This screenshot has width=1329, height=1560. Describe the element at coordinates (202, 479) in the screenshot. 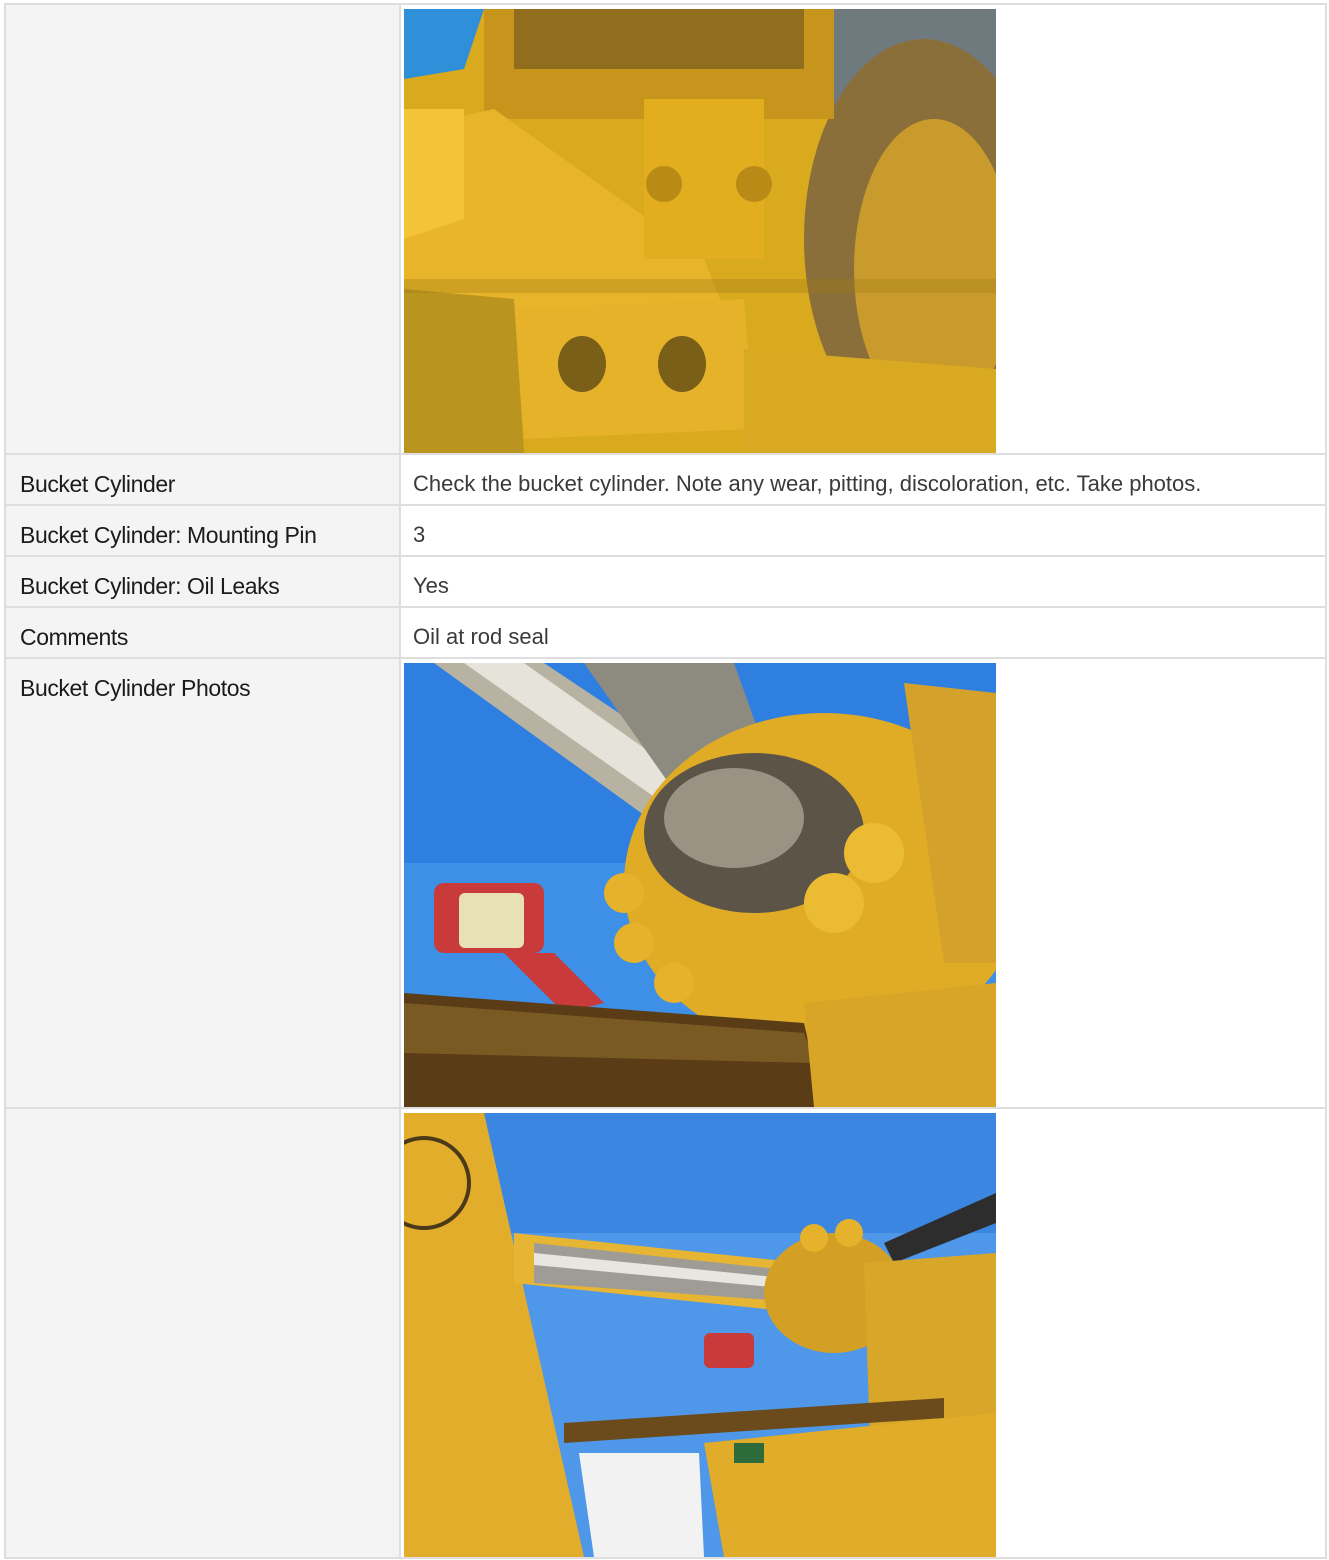

I see `row-label: Bucket Cylinder` at that location.